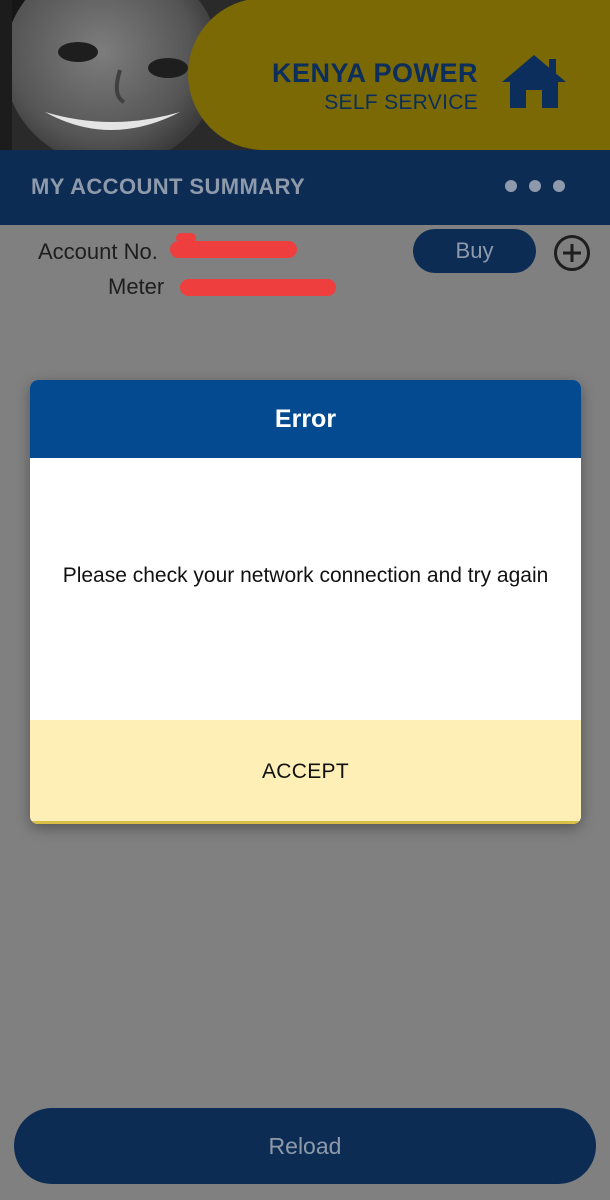  I want to click on dialog-header: Error, so click(305, 419).